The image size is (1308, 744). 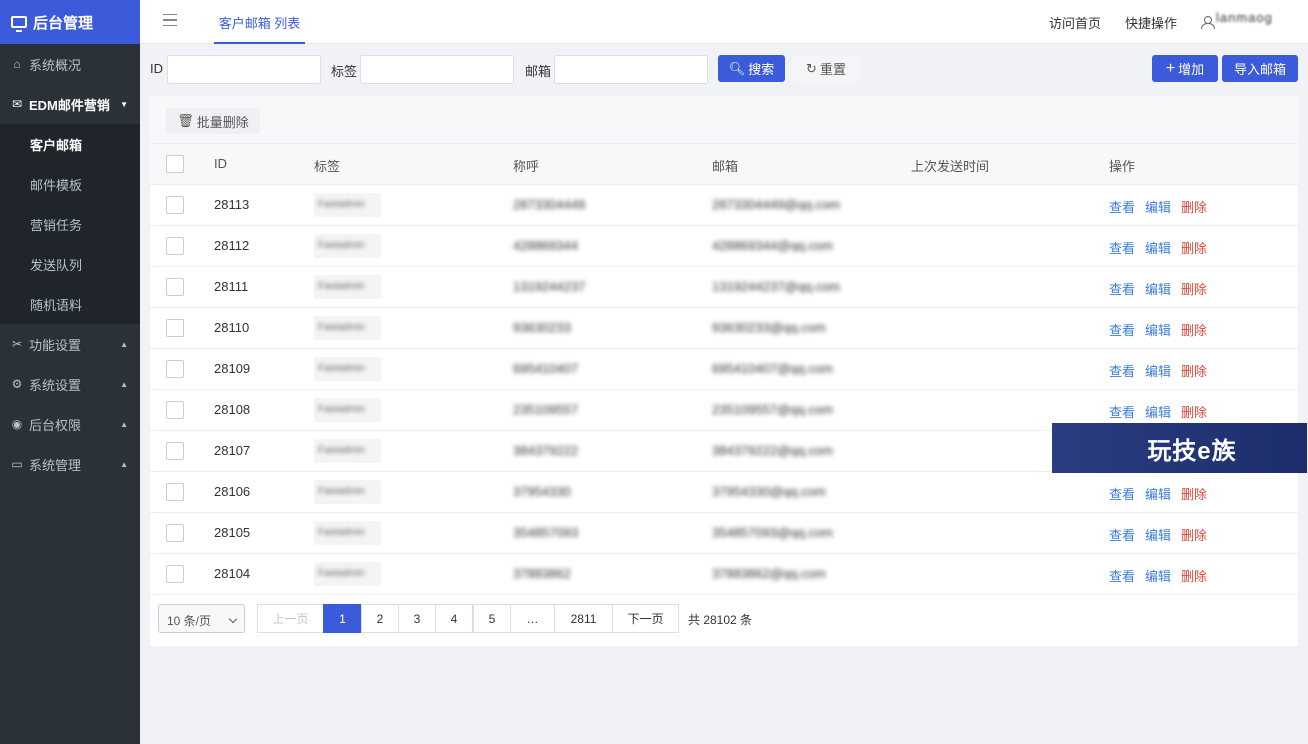 I want to click on terminal-icon: ▭, so click(x=17, y=464).